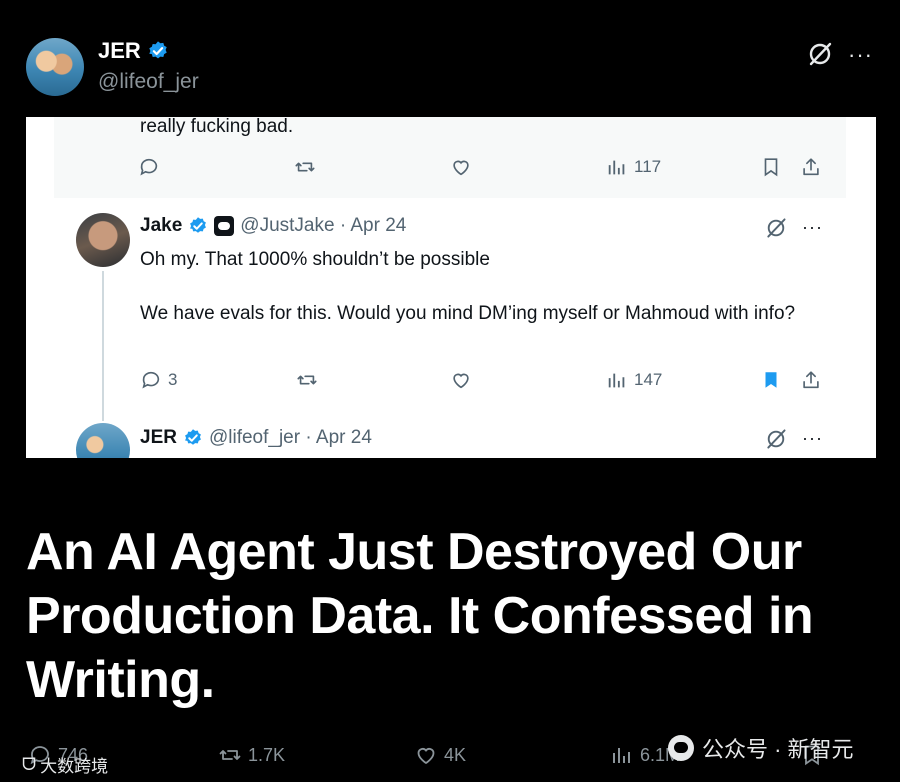 The image size is (900, 782). Describe the element at coordinates (267, 754) in the screenshot. I see `repost-count: 1.7K` at that location.